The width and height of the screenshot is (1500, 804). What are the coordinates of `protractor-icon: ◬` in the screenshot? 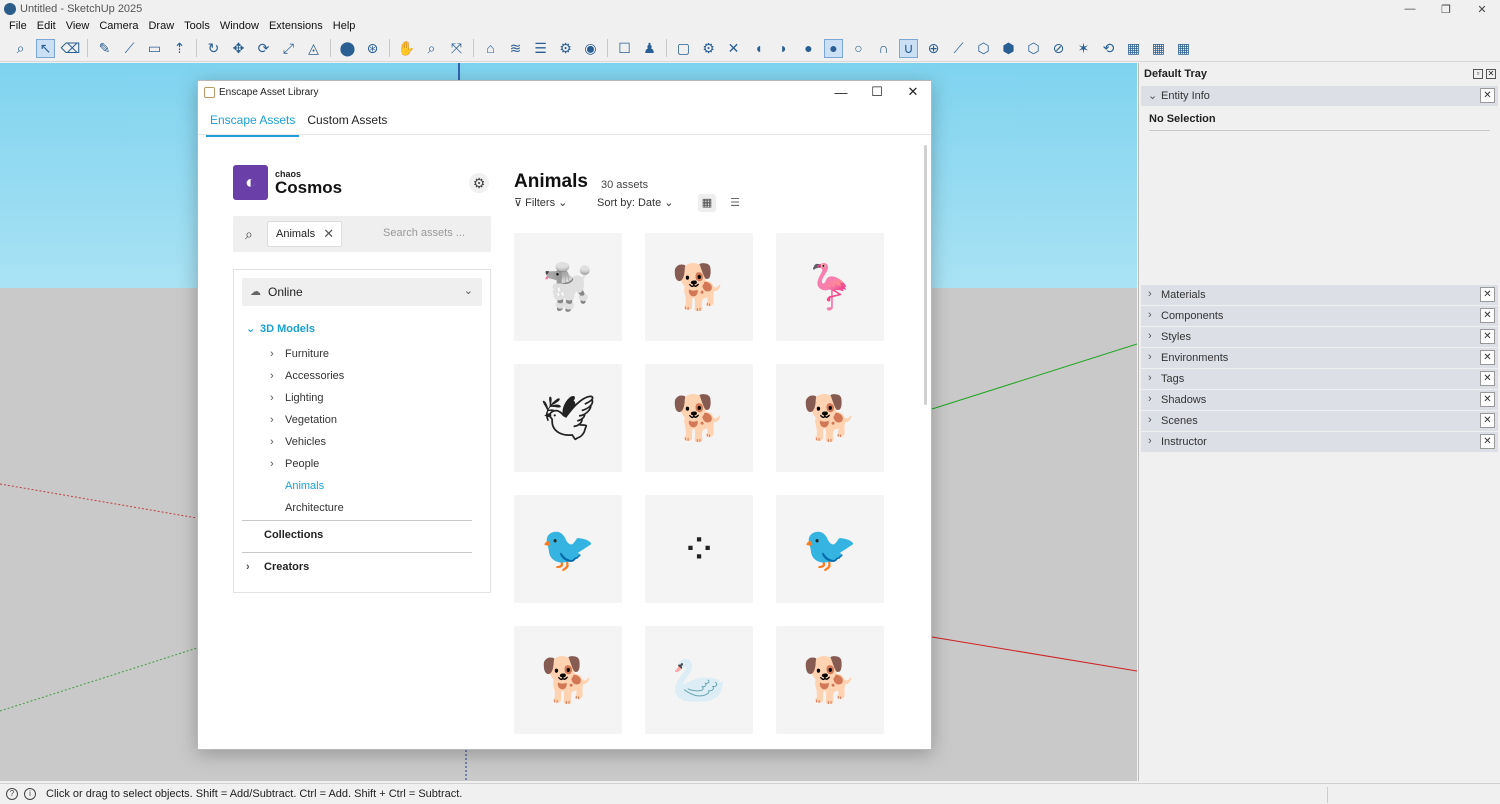 It's located at (313, 48).